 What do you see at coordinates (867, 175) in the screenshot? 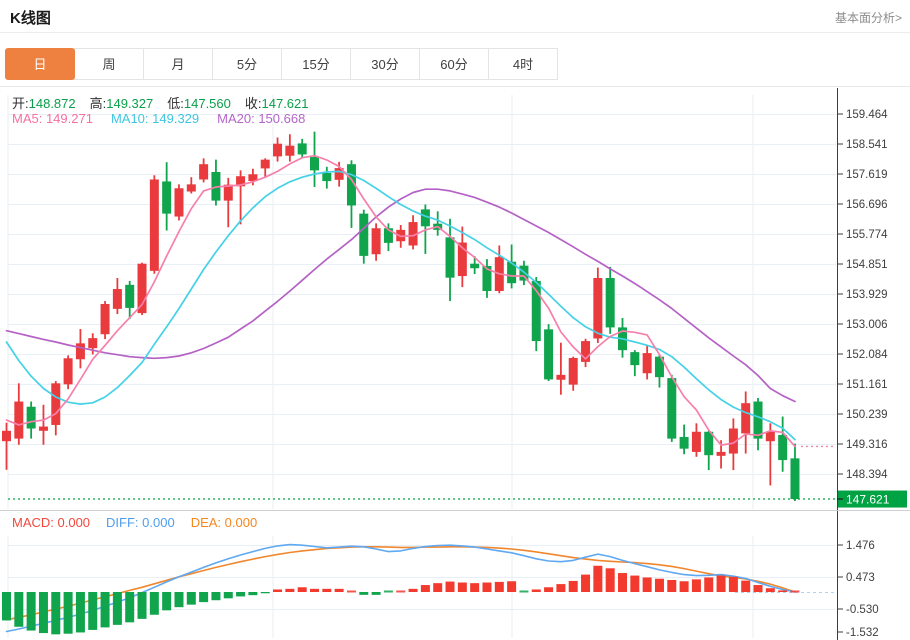
I see `axis-label: 157.619` at bounding box center [867, 175].